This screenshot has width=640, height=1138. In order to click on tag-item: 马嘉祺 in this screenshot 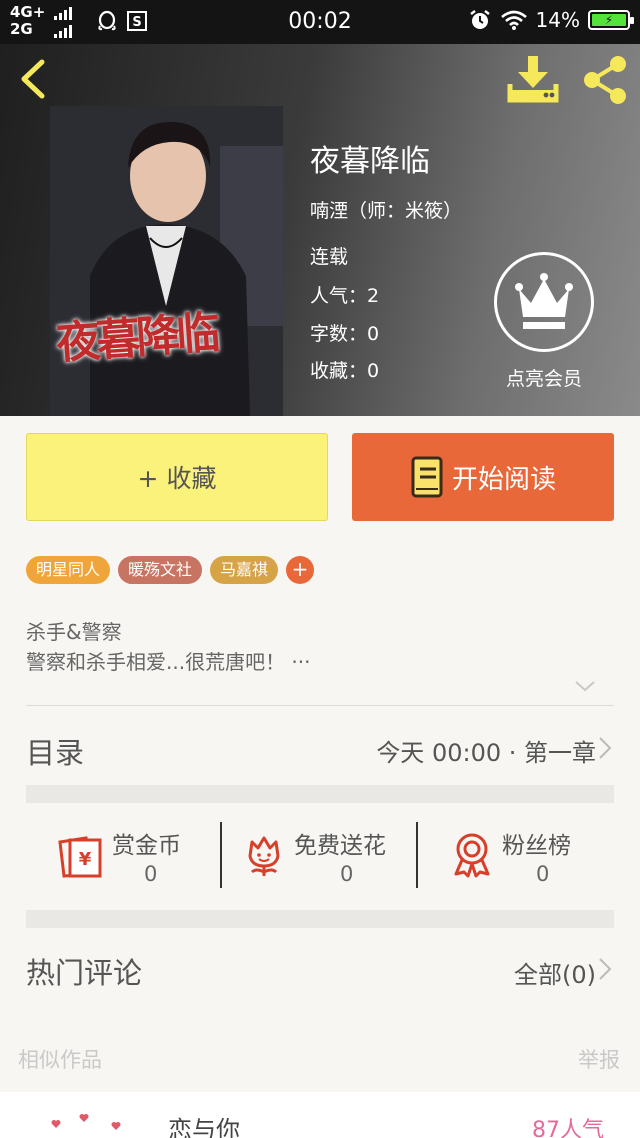, I will do `click(244, 570)`.